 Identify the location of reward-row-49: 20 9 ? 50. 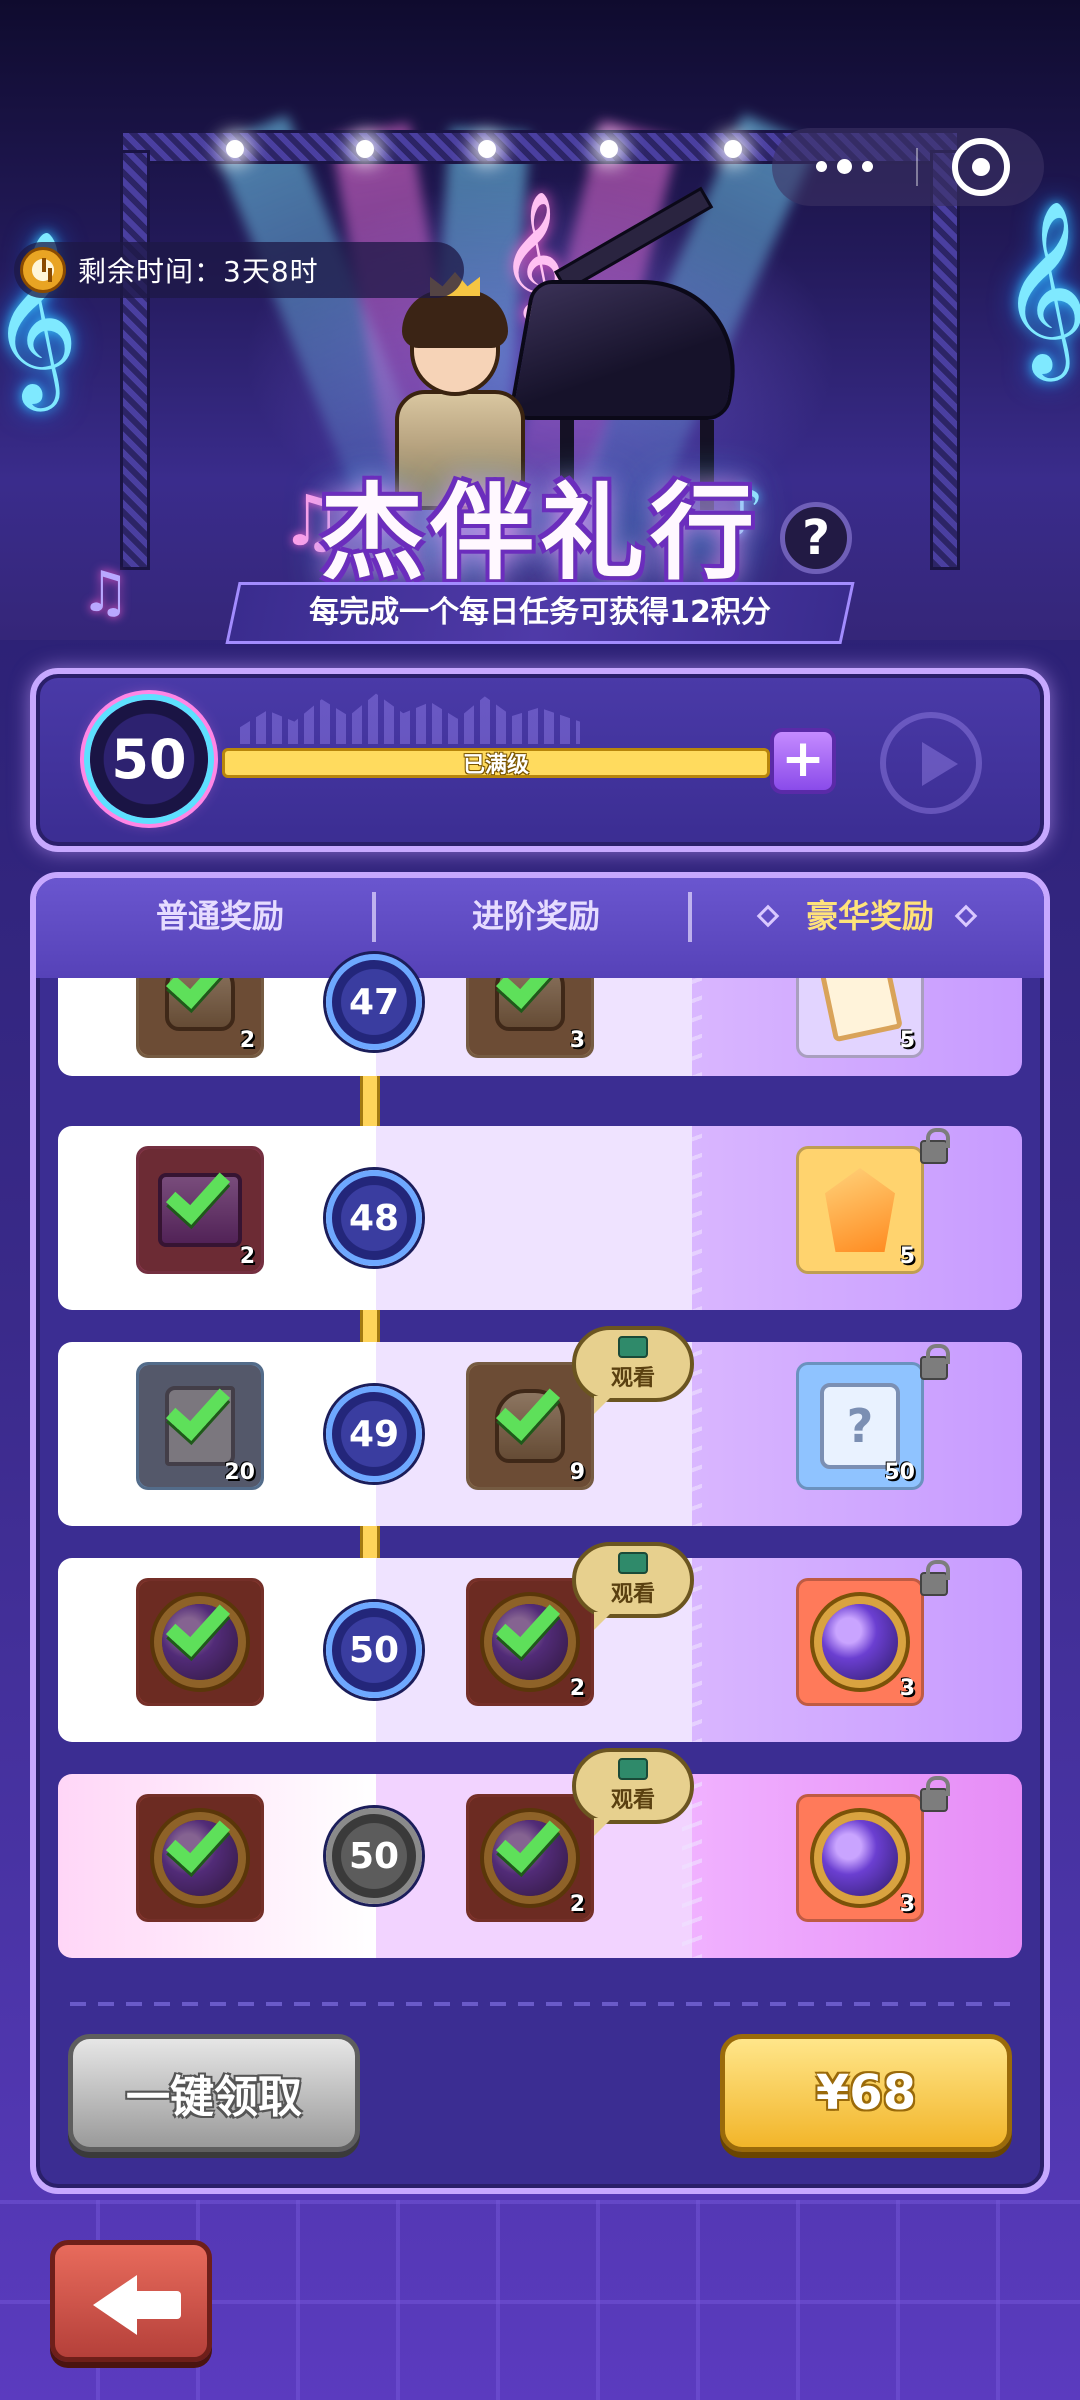
(540, 1434).